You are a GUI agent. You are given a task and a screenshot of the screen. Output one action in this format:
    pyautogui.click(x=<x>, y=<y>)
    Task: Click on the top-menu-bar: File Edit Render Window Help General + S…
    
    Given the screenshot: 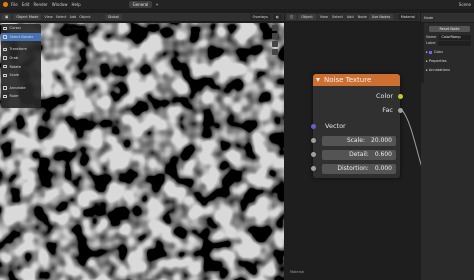 What is the action you would take?
    pyautogui.click(x=237, y=4)
    